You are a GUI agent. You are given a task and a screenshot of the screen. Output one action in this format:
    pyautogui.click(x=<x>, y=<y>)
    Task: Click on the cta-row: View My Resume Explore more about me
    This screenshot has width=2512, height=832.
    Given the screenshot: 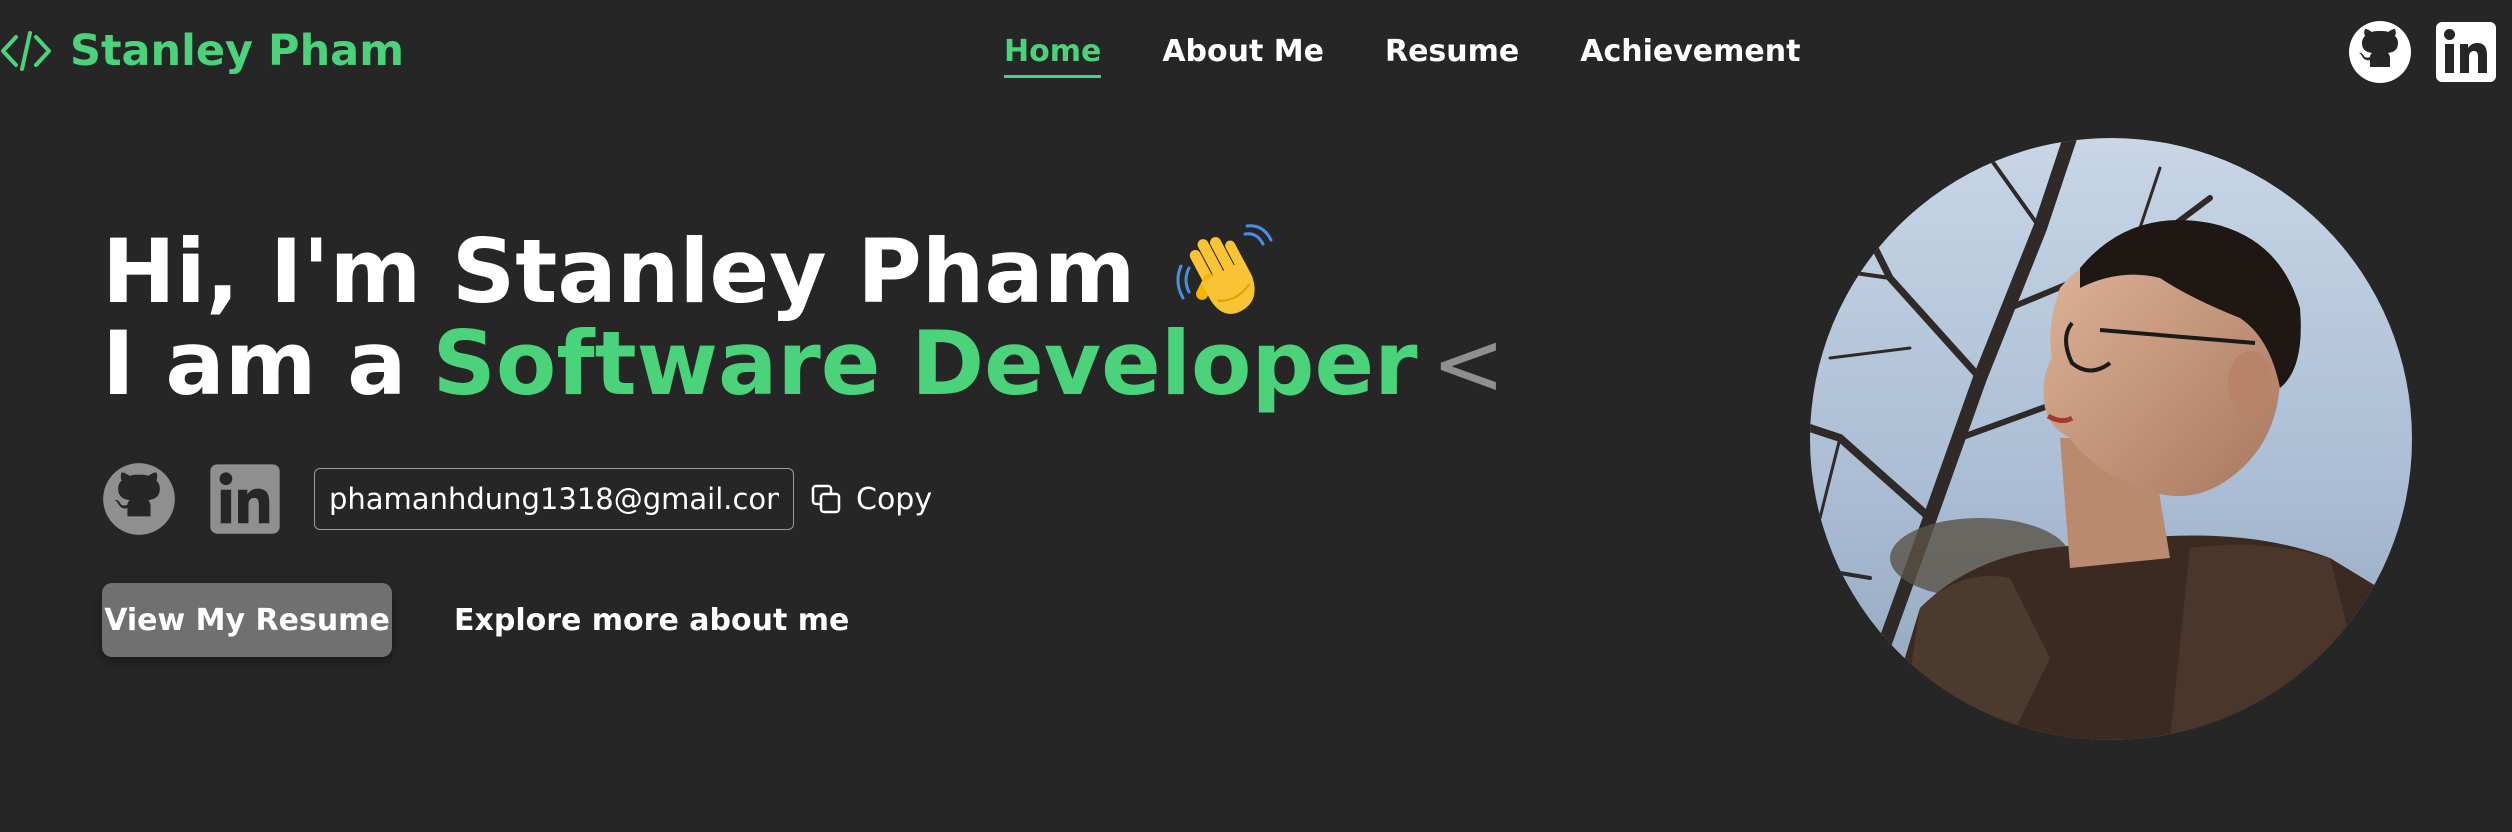 What is the action you would take?
    pyautogui.click(x=475, y=620)
    